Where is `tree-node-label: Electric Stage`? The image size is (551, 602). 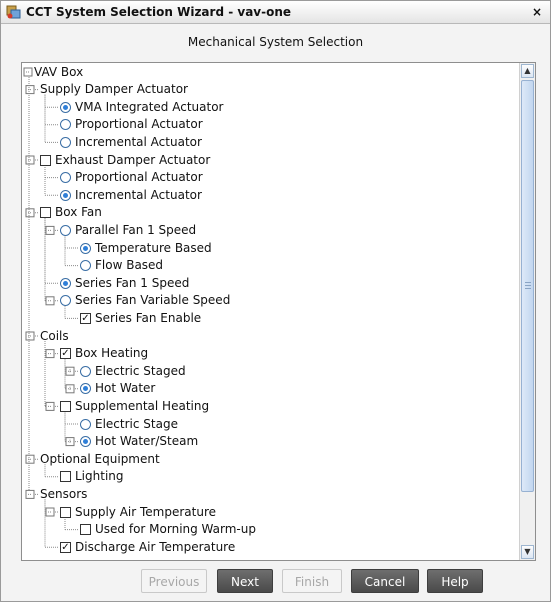
tree-node-label: Electric Stage is located at coordinates (136, 423).